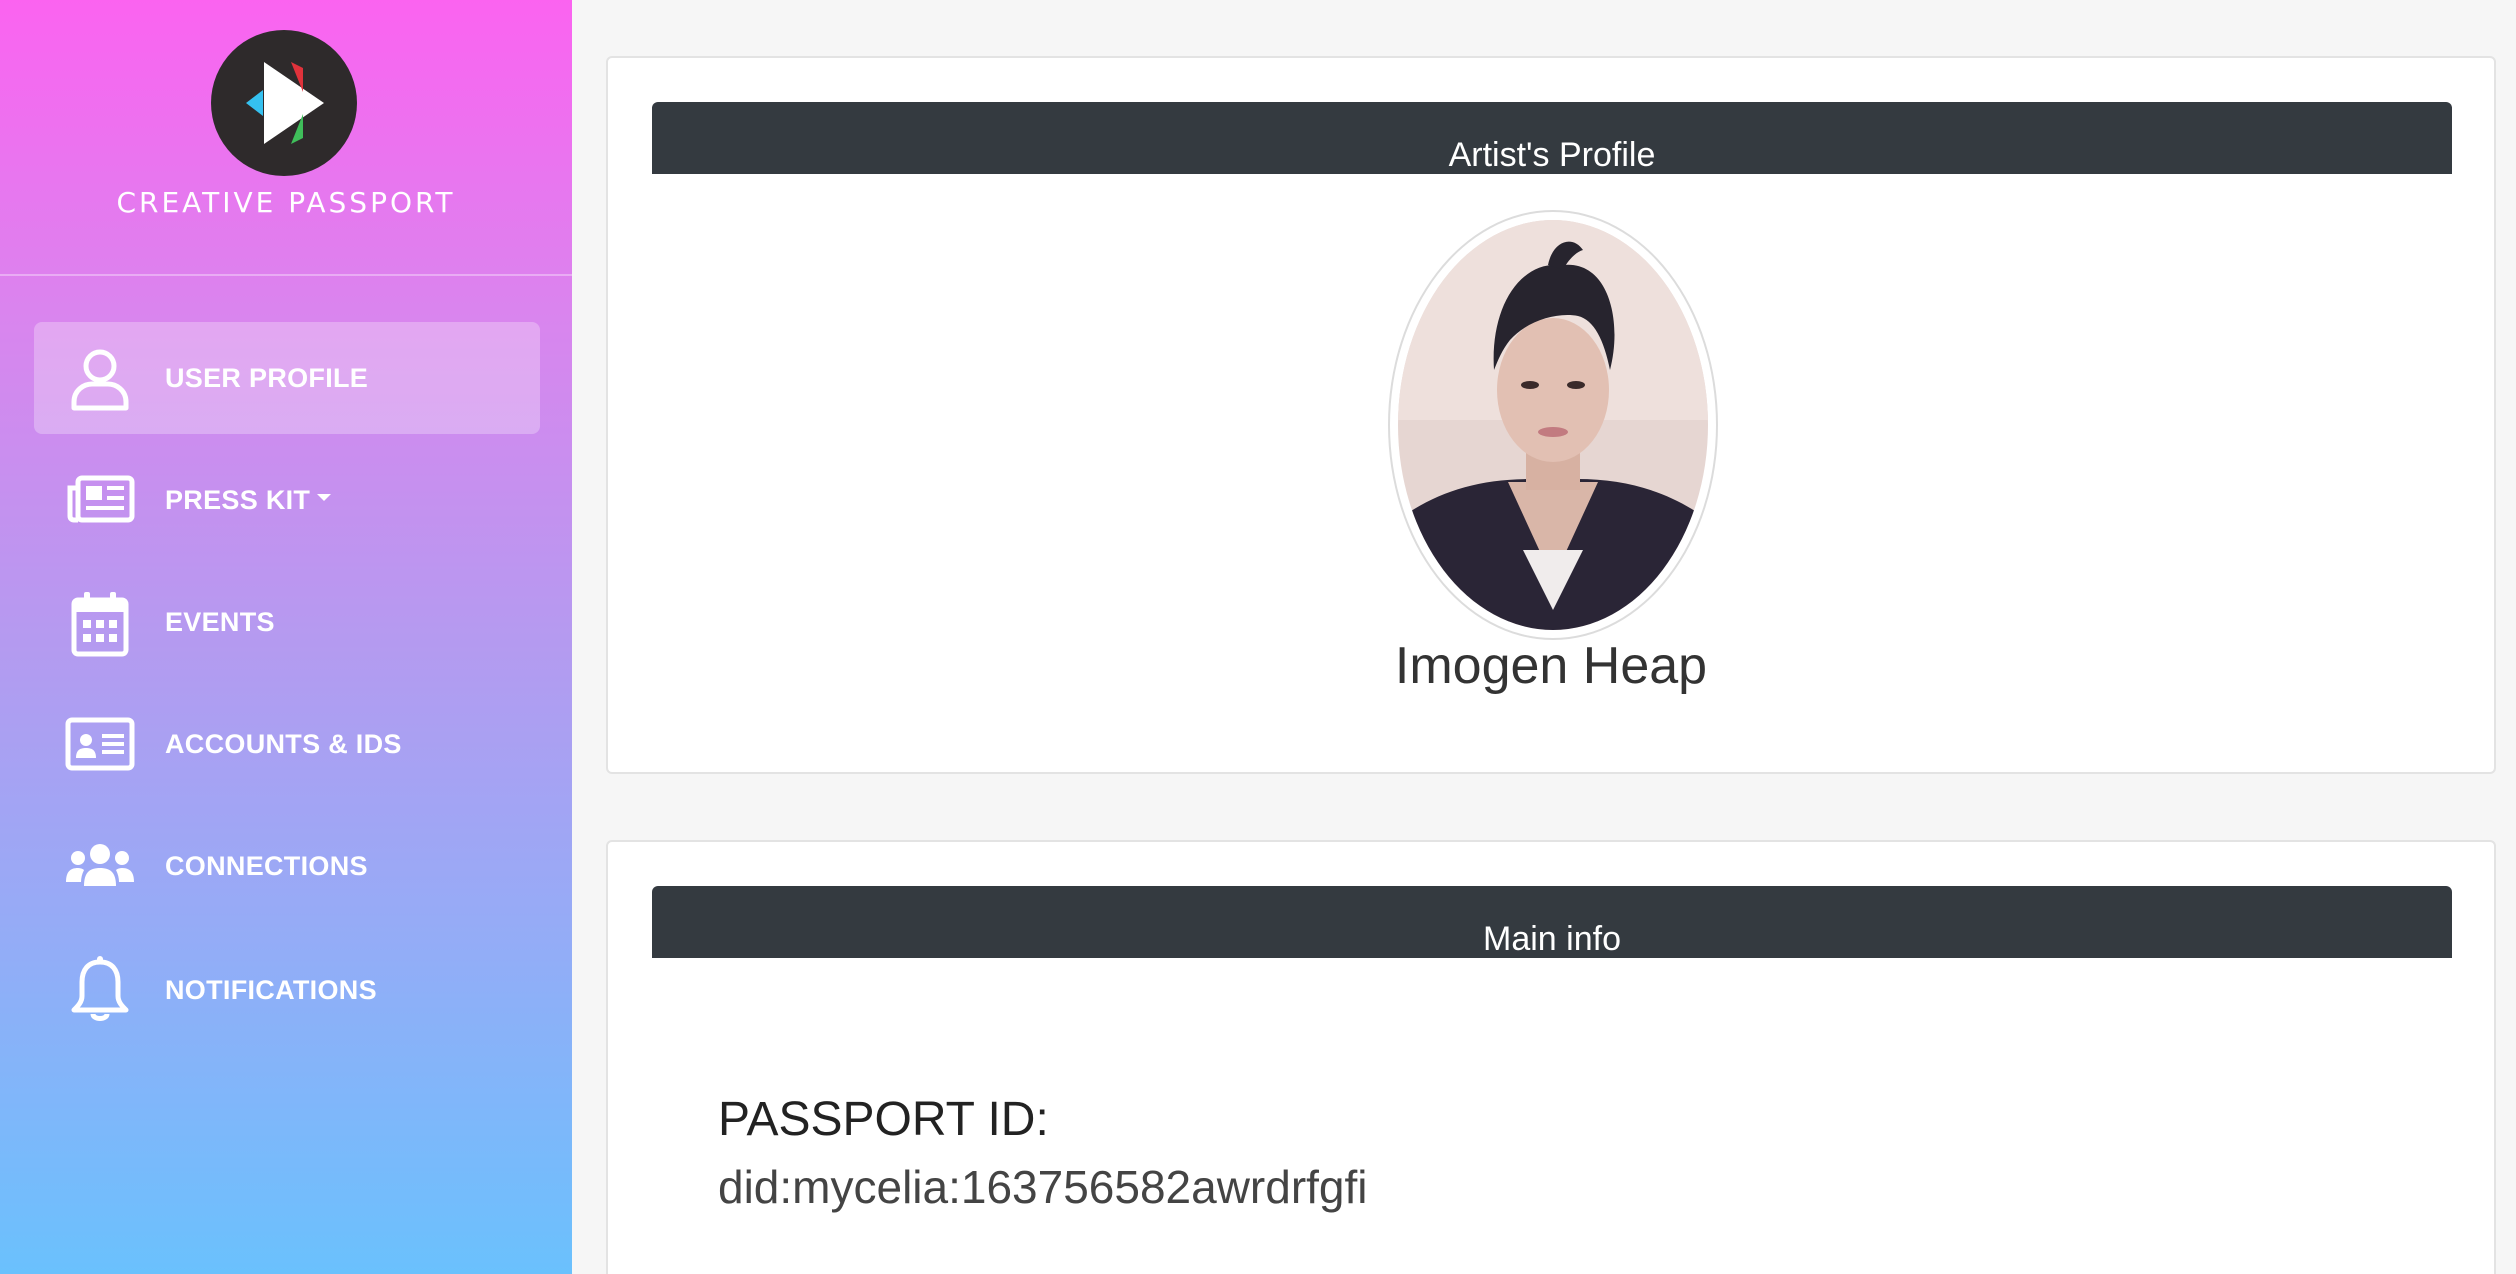 The width and height of the screenshot is (2516, 1274). Describe the element at coordinates (1552, 138) in the screenshot. I see `card-header: Artist's Profile` at that location.